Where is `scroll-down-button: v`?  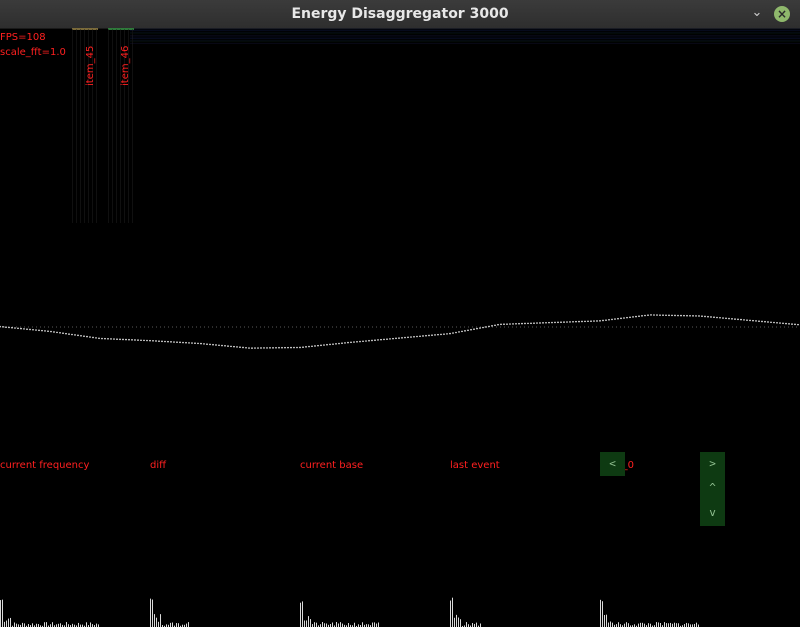
scroll-down-button: v is located at coordinates (712, 513).